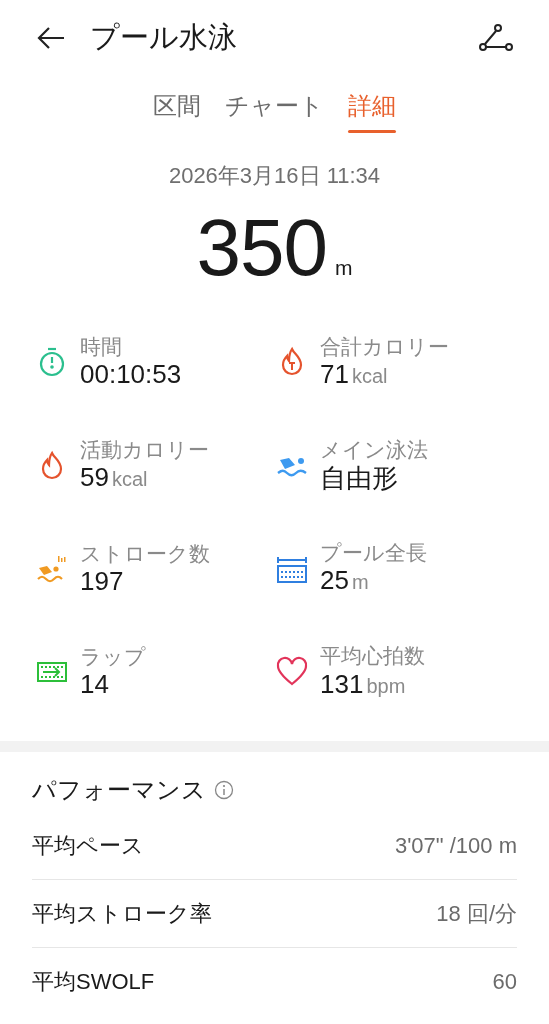  Describe the element at coordinates (113, 656) in the screenshot. I see `stat-label: ラップ` at that location.